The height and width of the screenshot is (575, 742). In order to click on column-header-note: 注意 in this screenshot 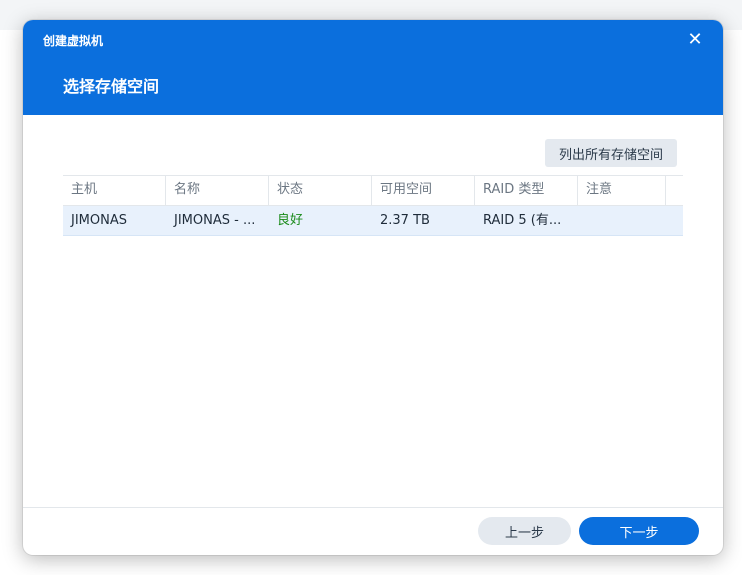, I will do `click(622, 190)`.